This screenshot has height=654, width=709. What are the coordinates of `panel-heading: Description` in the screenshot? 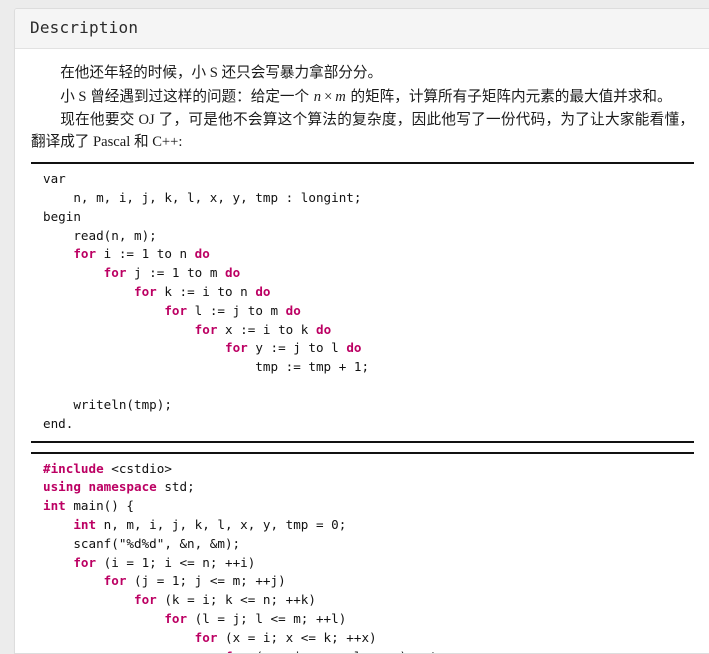 It's located at (362, 29).